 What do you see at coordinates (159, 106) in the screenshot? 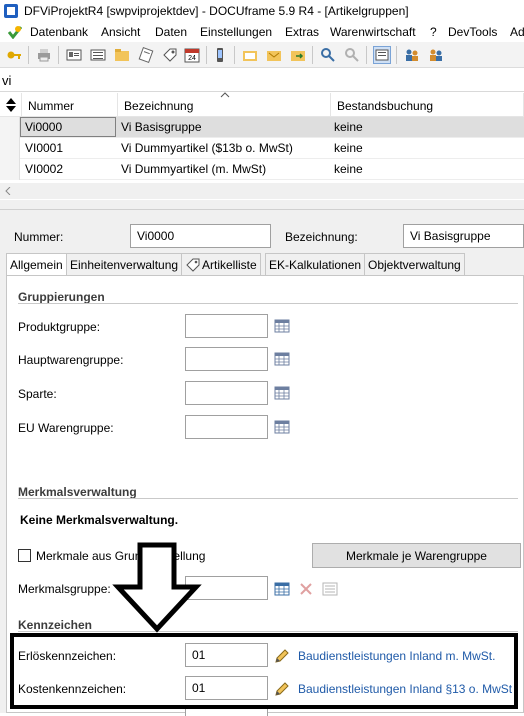
I see `column-header-bezeichnung-label: Bezeichnung` at bounding box center [159, 106].